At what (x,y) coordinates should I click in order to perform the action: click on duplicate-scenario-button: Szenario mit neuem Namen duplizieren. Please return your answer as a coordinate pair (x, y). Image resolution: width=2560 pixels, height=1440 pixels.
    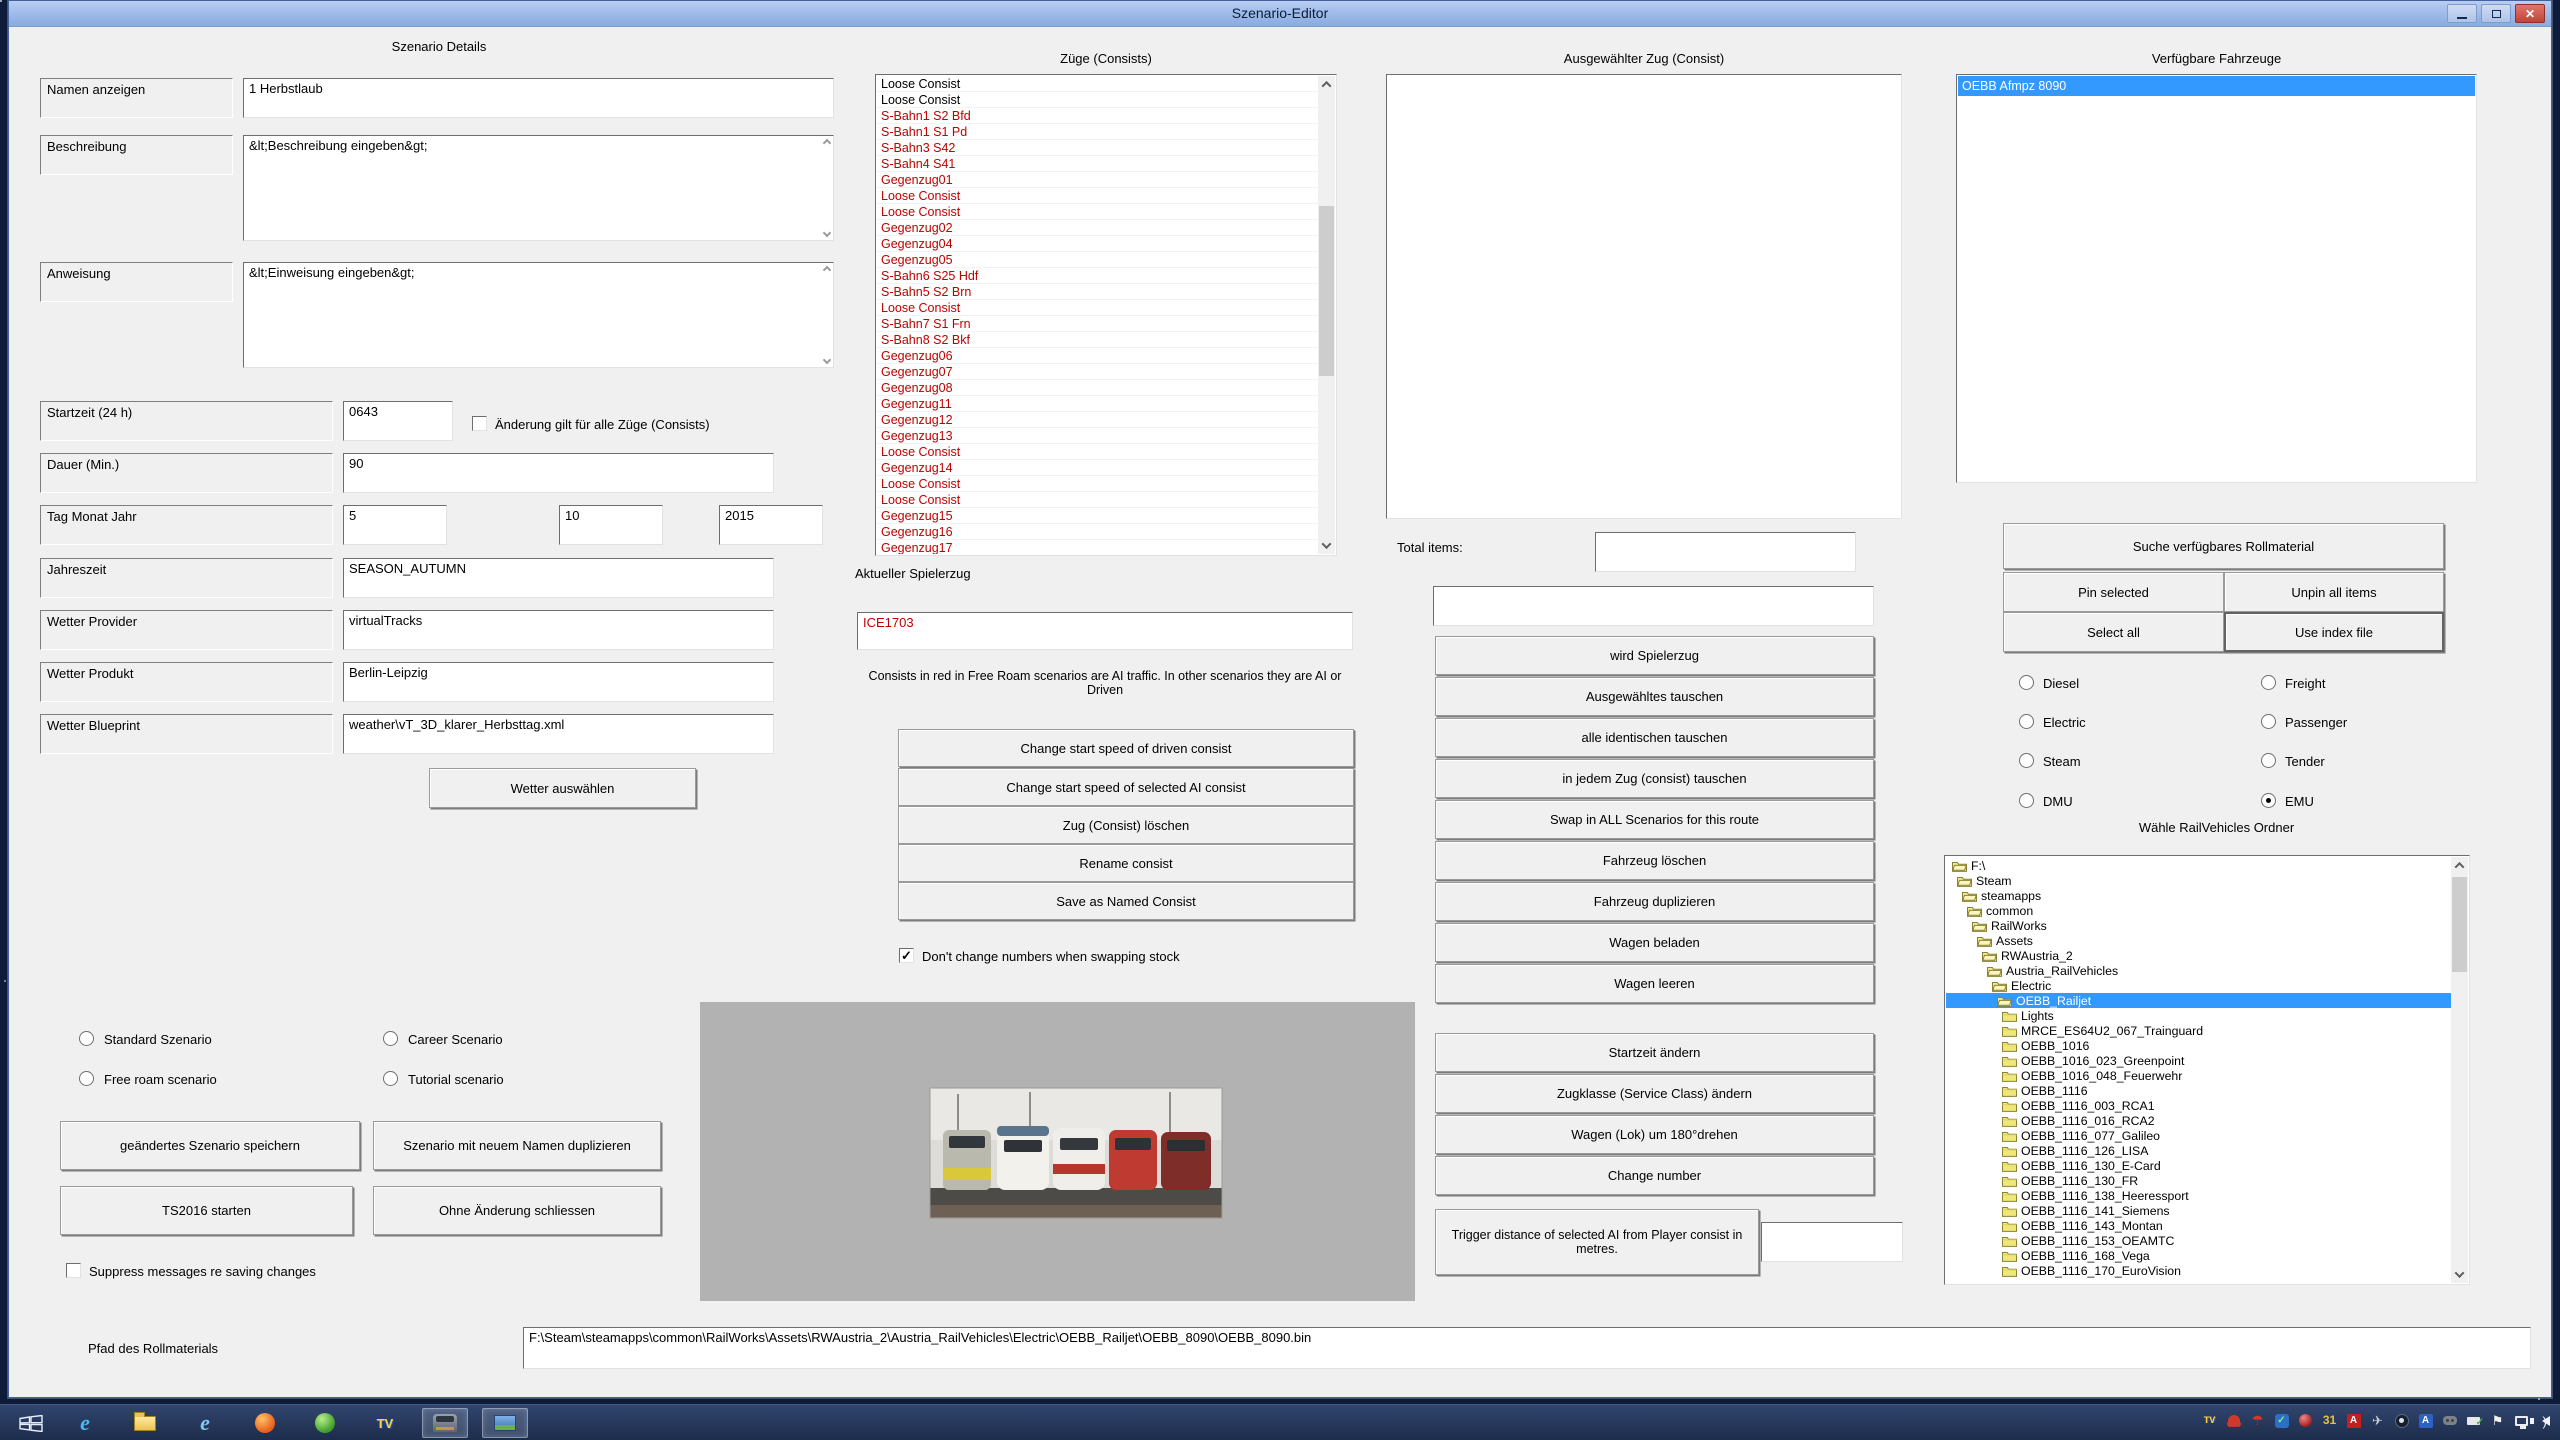
    Looking at the image, I should click on (517, 1145).